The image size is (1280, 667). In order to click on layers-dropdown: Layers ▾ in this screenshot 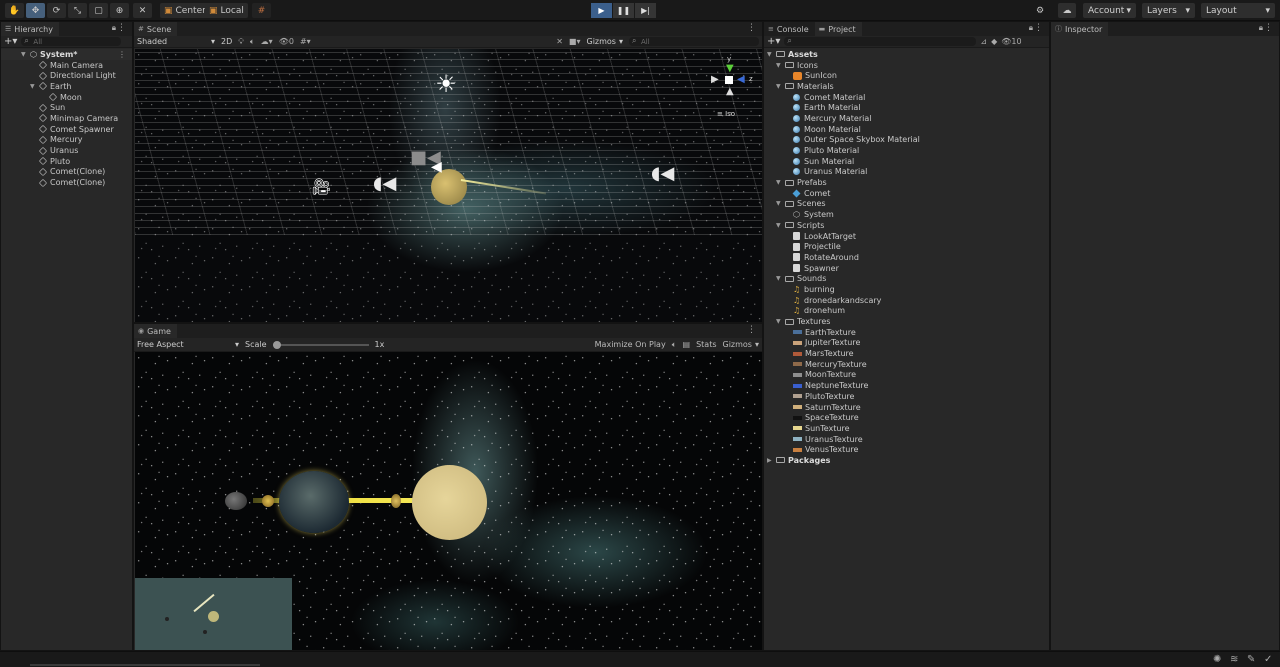, I will do `click(1168, 10)`.